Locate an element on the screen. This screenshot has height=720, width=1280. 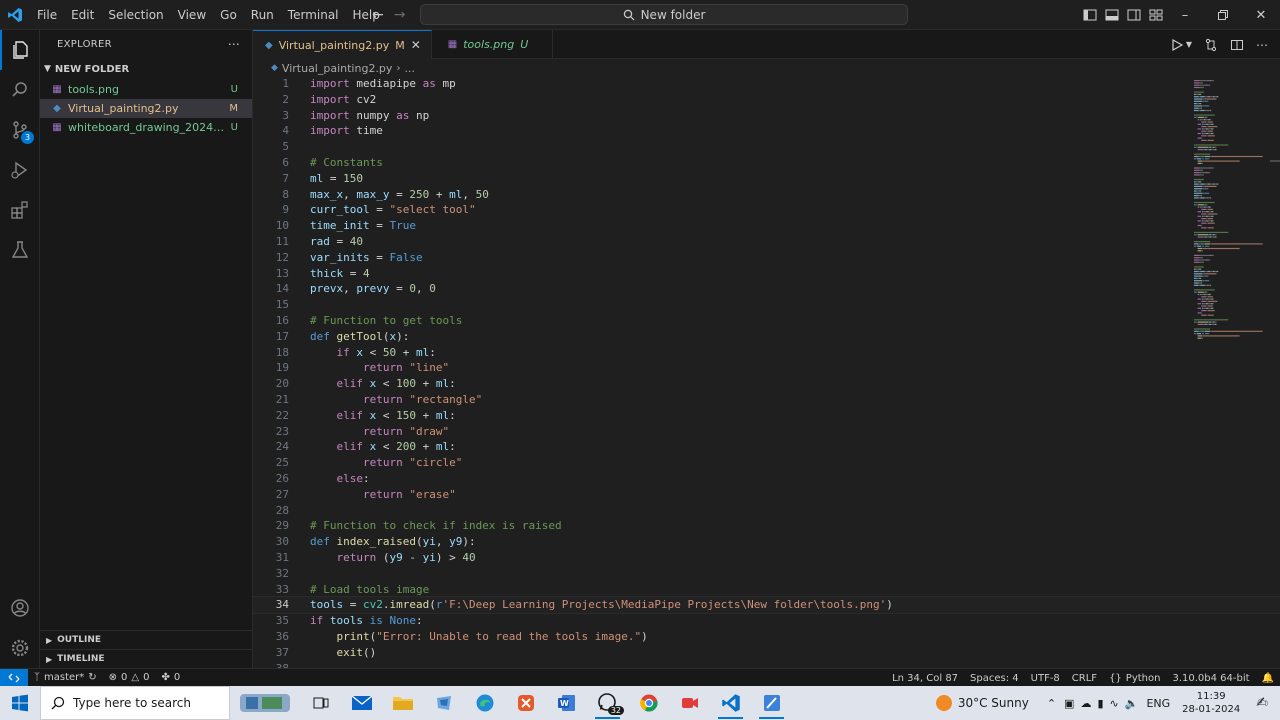
language-mode: {} Python is located at coordinates (1134, 678).